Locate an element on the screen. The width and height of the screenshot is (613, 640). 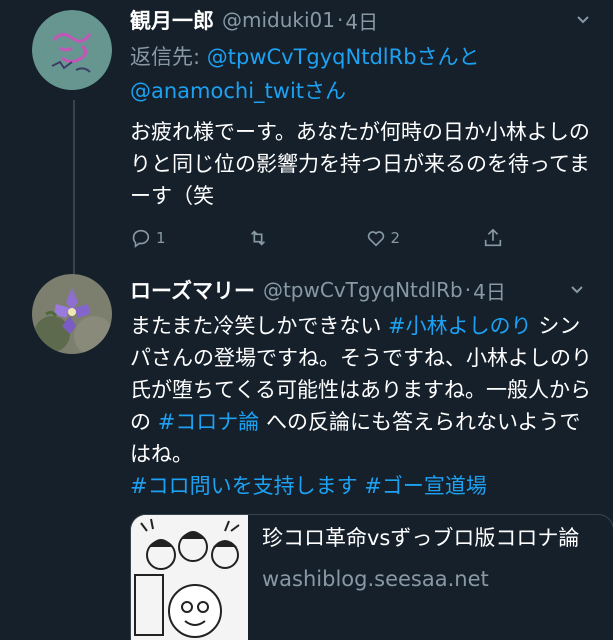
reply-button: 1 is located at coordinates (188, 238).